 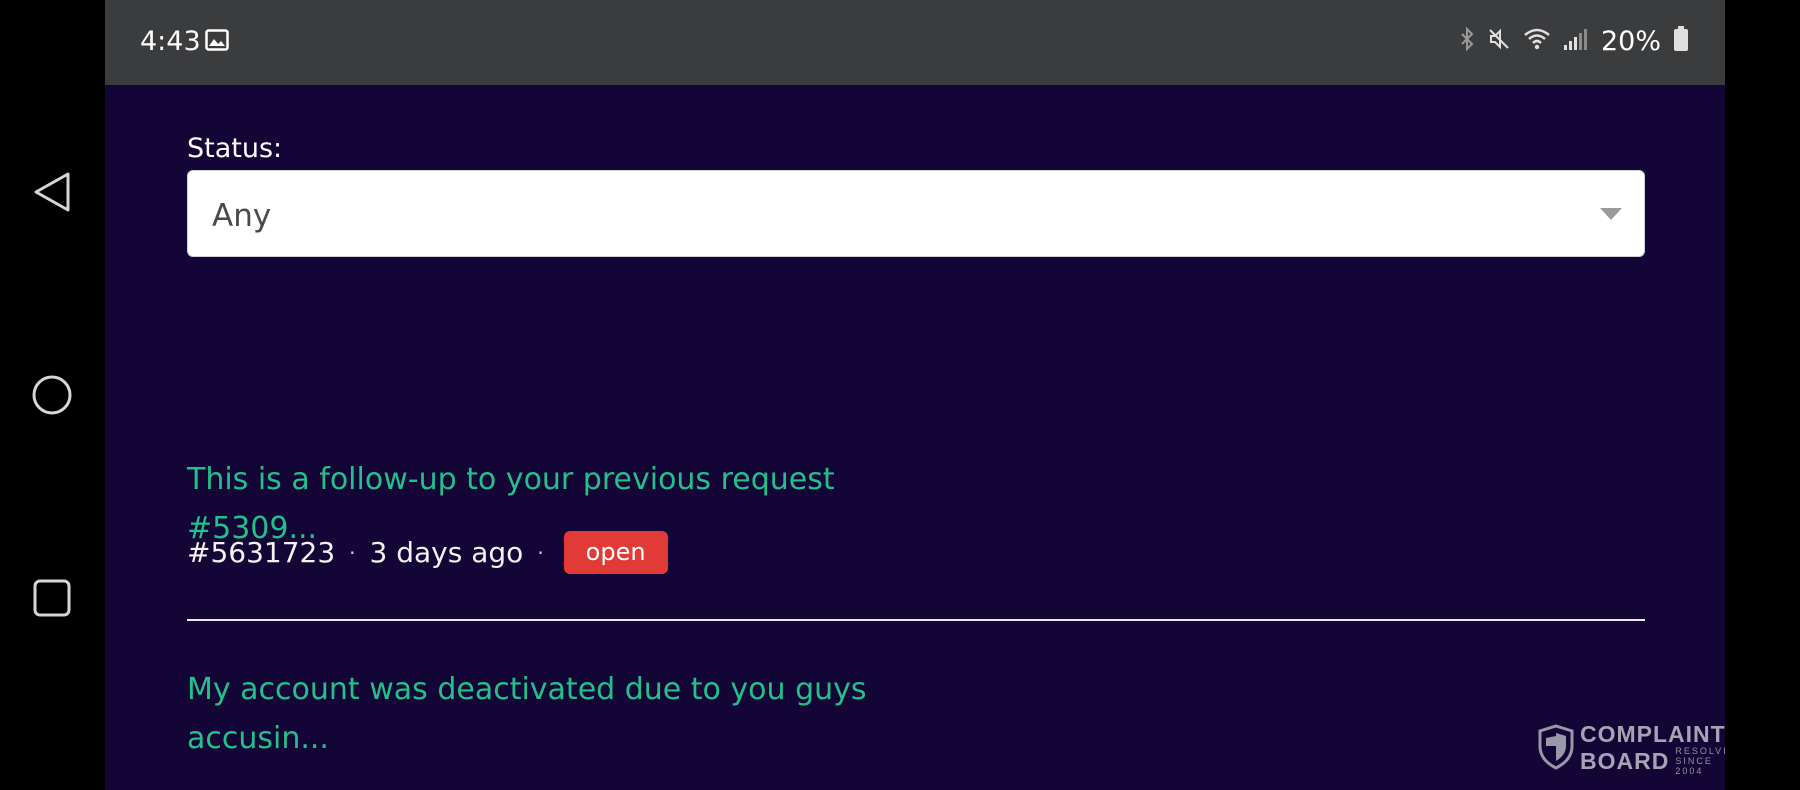 I want to click on complaintsboard-watermark: COMPLAINTS BOARD RESOLVING SINCE 2004, so click(x=1641, y=749).